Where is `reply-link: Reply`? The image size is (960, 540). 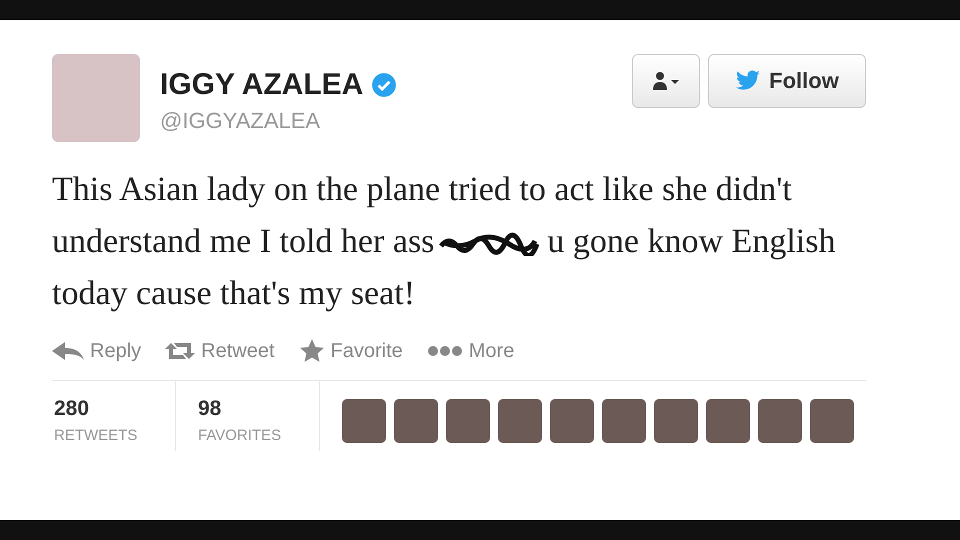 reply-link: Reply is located at coordinates (97, 351).